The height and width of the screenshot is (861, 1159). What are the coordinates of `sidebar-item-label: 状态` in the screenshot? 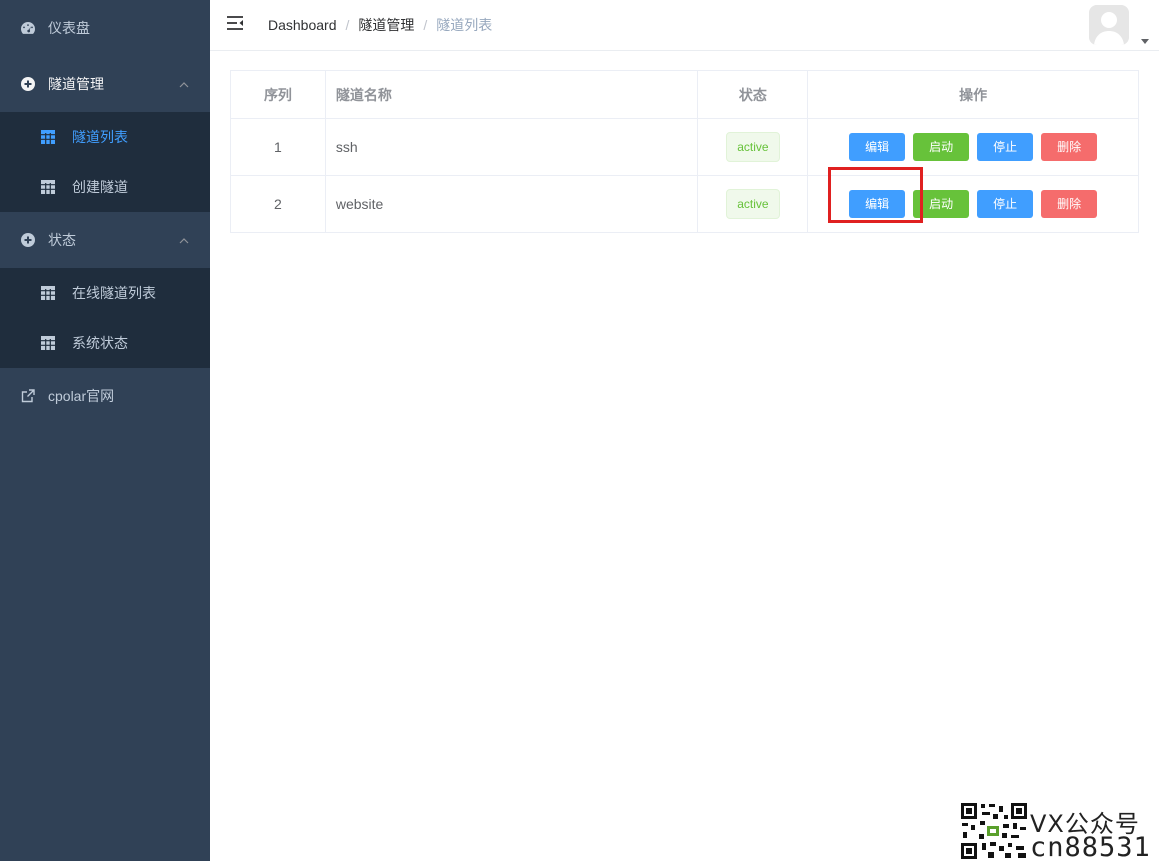 It's located at (62, 240).